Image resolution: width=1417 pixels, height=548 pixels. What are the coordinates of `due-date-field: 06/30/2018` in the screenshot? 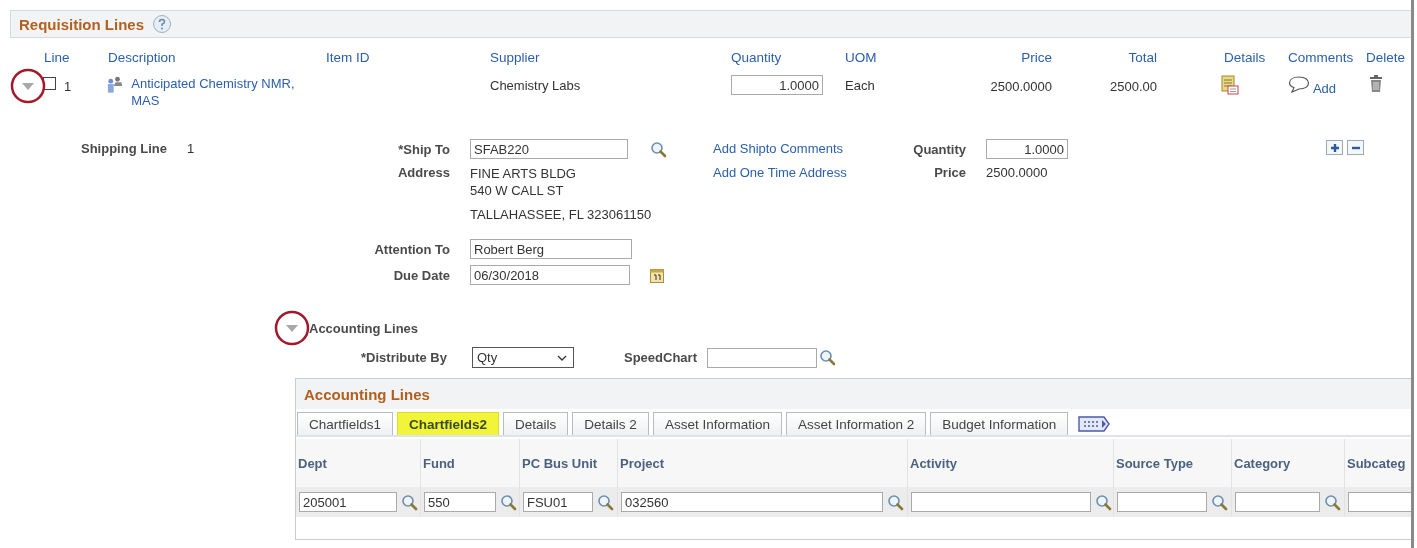 It's located at (550, 275).